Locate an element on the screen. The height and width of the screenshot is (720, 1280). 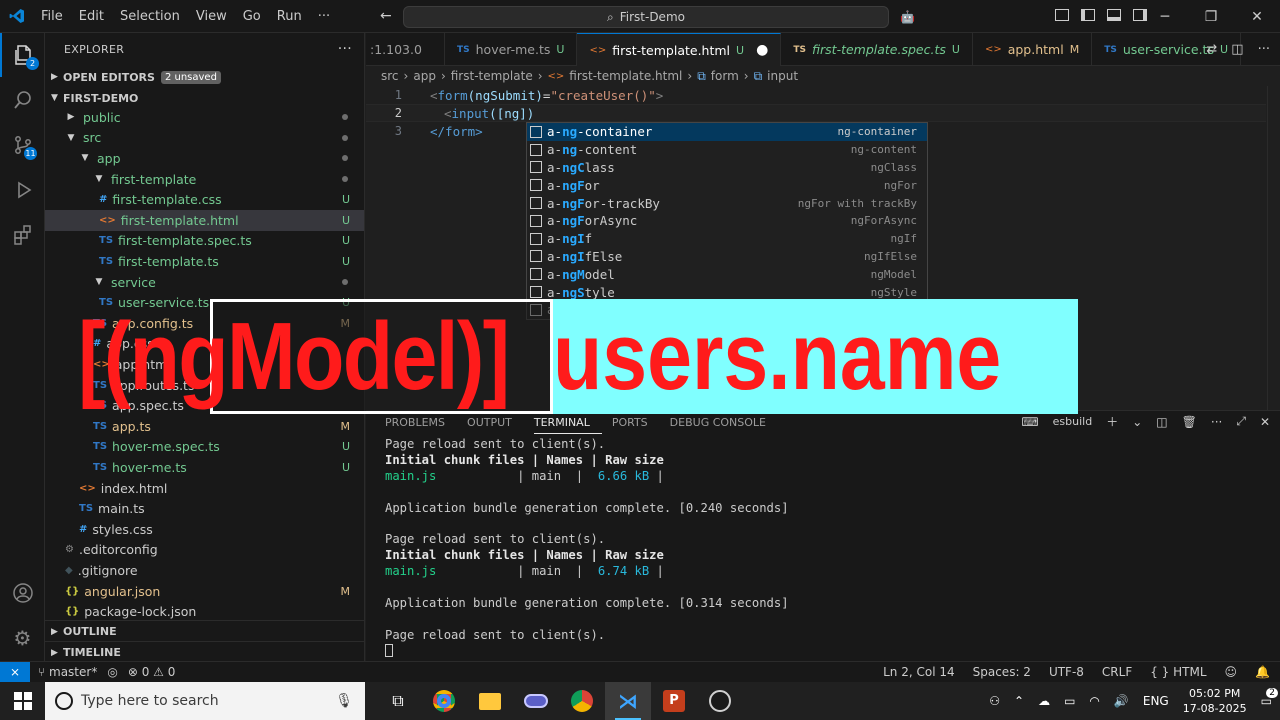
tab-debug-console: DEBUG CONSOLE is located at coordinates (724, 422).